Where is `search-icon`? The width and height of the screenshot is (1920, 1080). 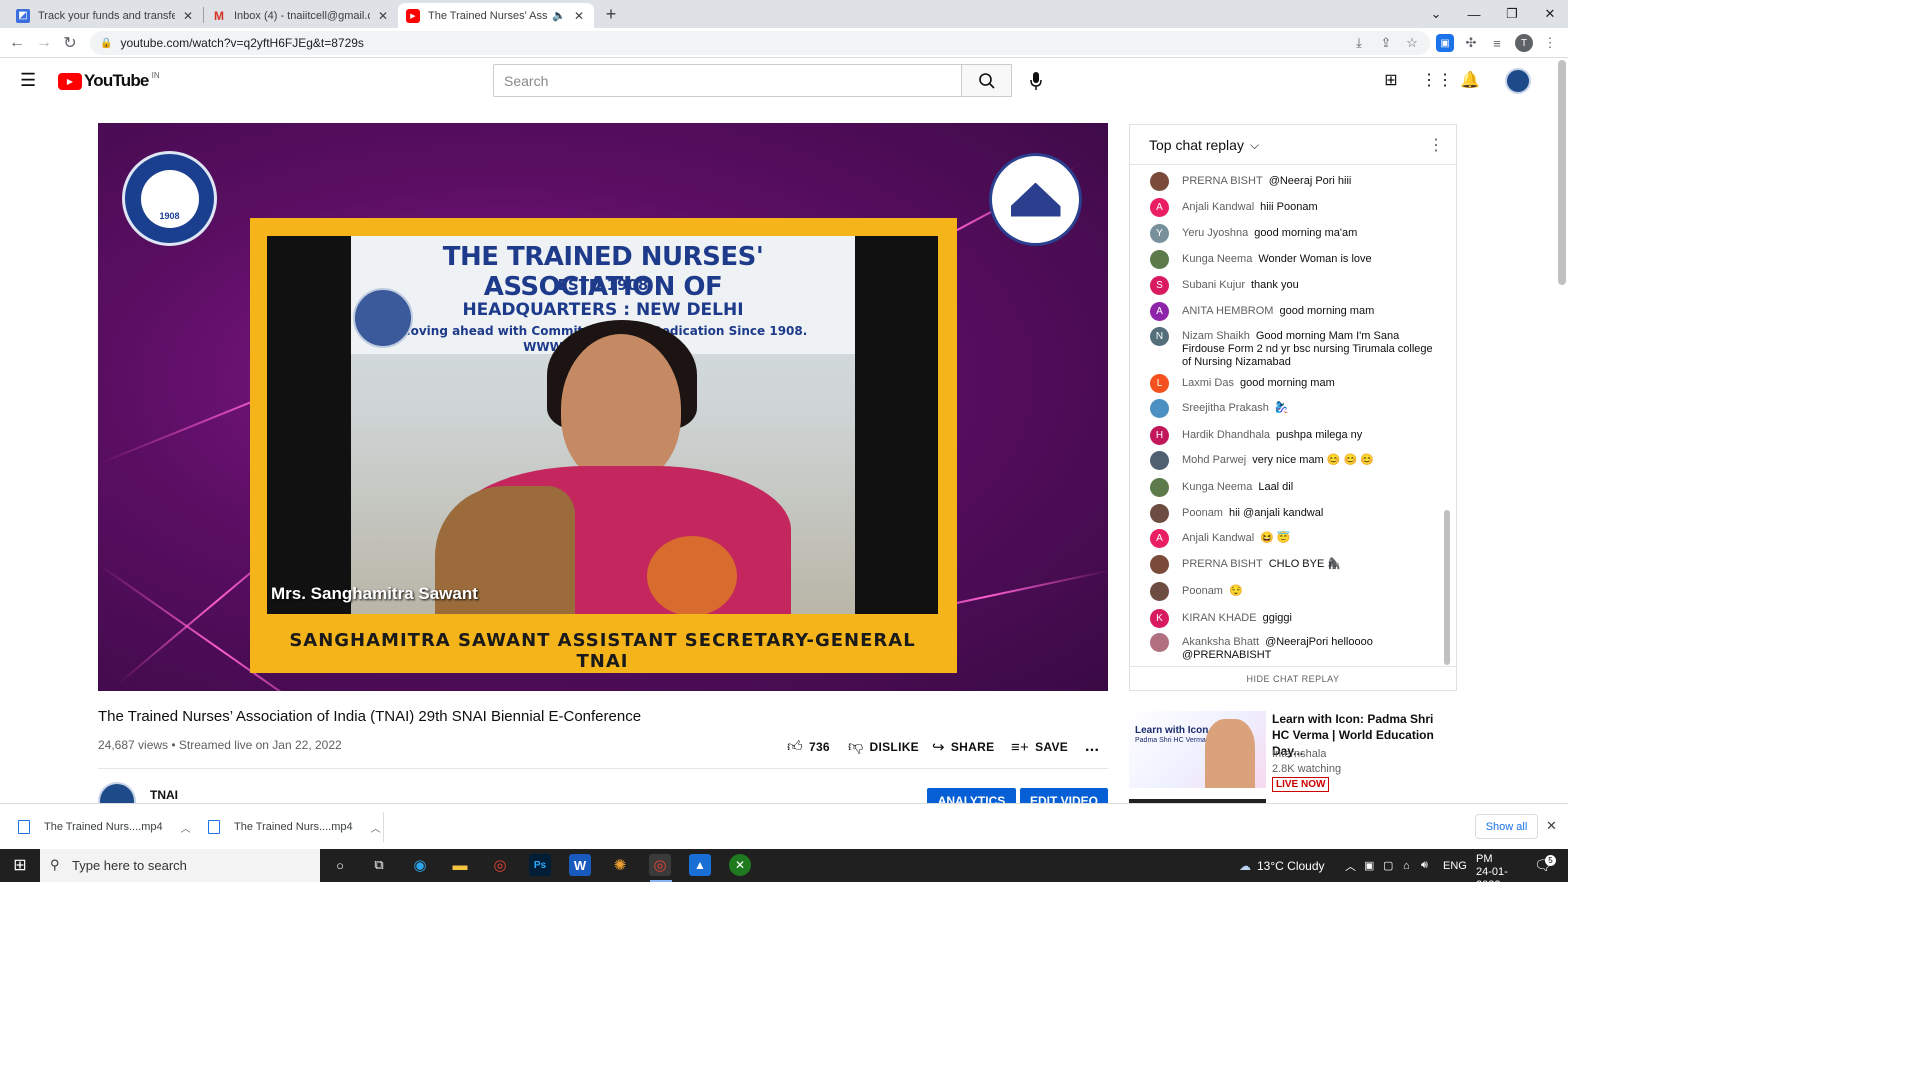 search-icon is located at coordinates (986, 80).